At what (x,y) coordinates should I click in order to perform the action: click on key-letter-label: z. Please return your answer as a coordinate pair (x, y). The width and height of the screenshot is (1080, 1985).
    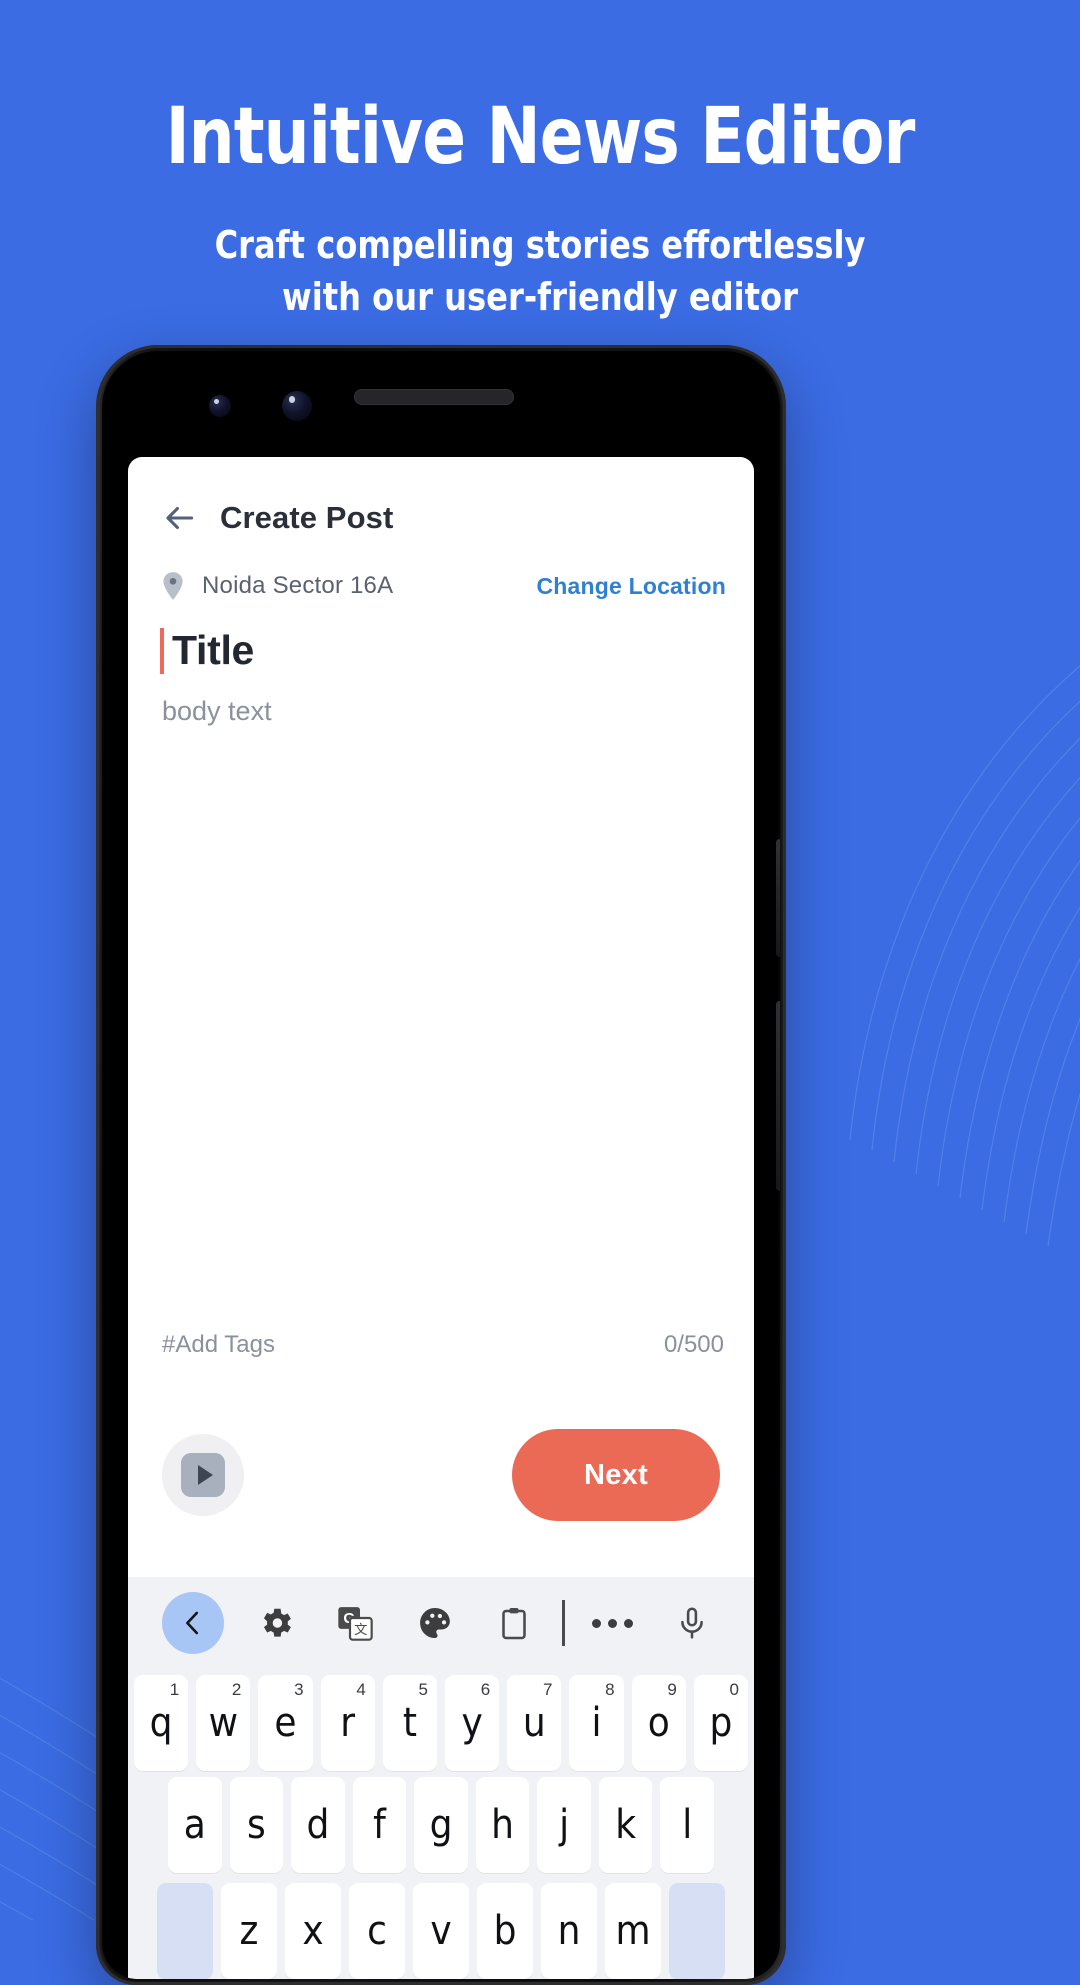
    Looking at the image, I should click on (249, 1931).